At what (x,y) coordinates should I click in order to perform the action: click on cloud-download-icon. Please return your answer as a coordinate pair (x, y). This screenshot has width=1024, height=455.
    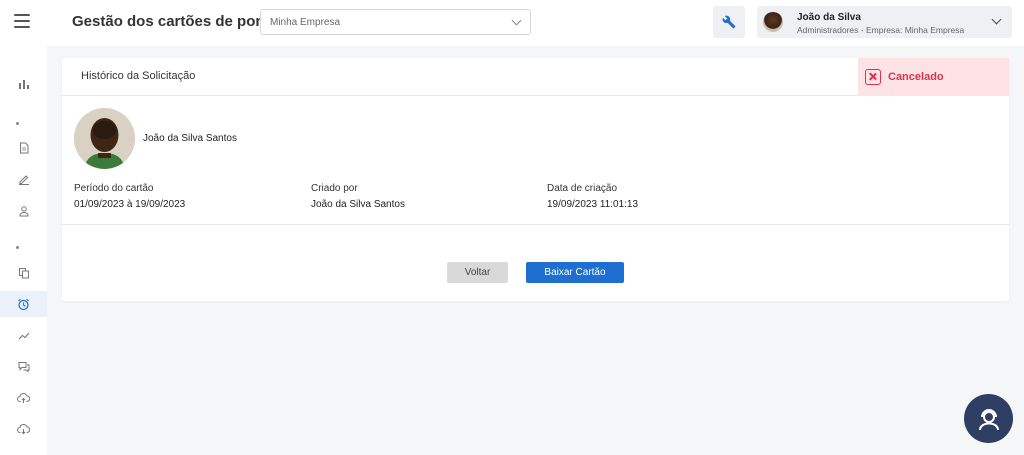
    Looking at the image, I should click on (23, 429).